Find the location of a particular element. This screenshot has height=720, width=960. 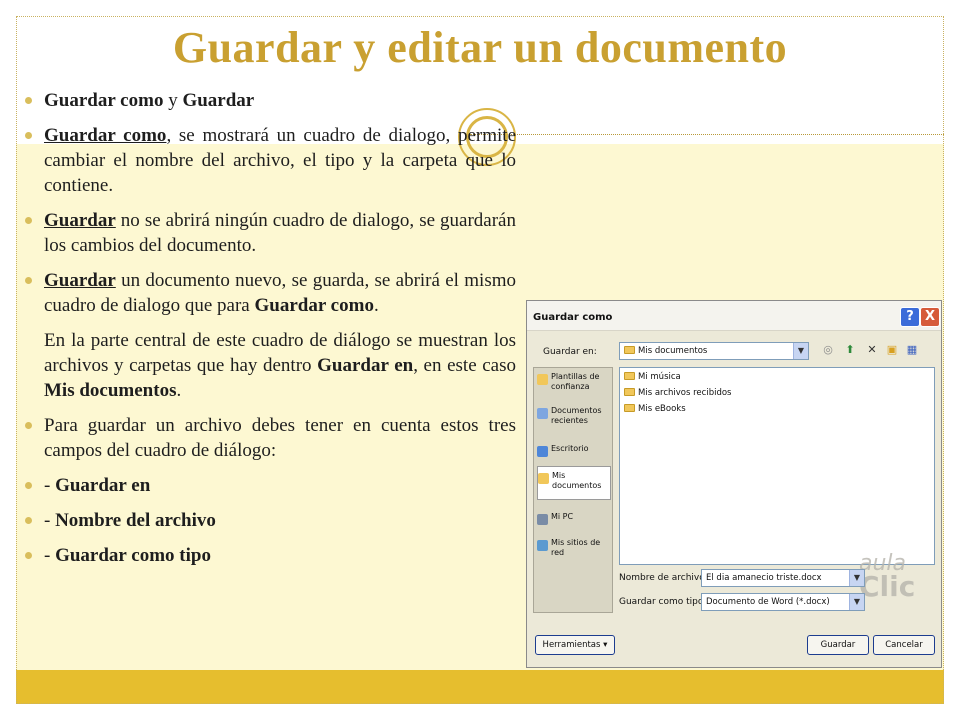

place-label: Escritorio is located at coordinates (570, 448).